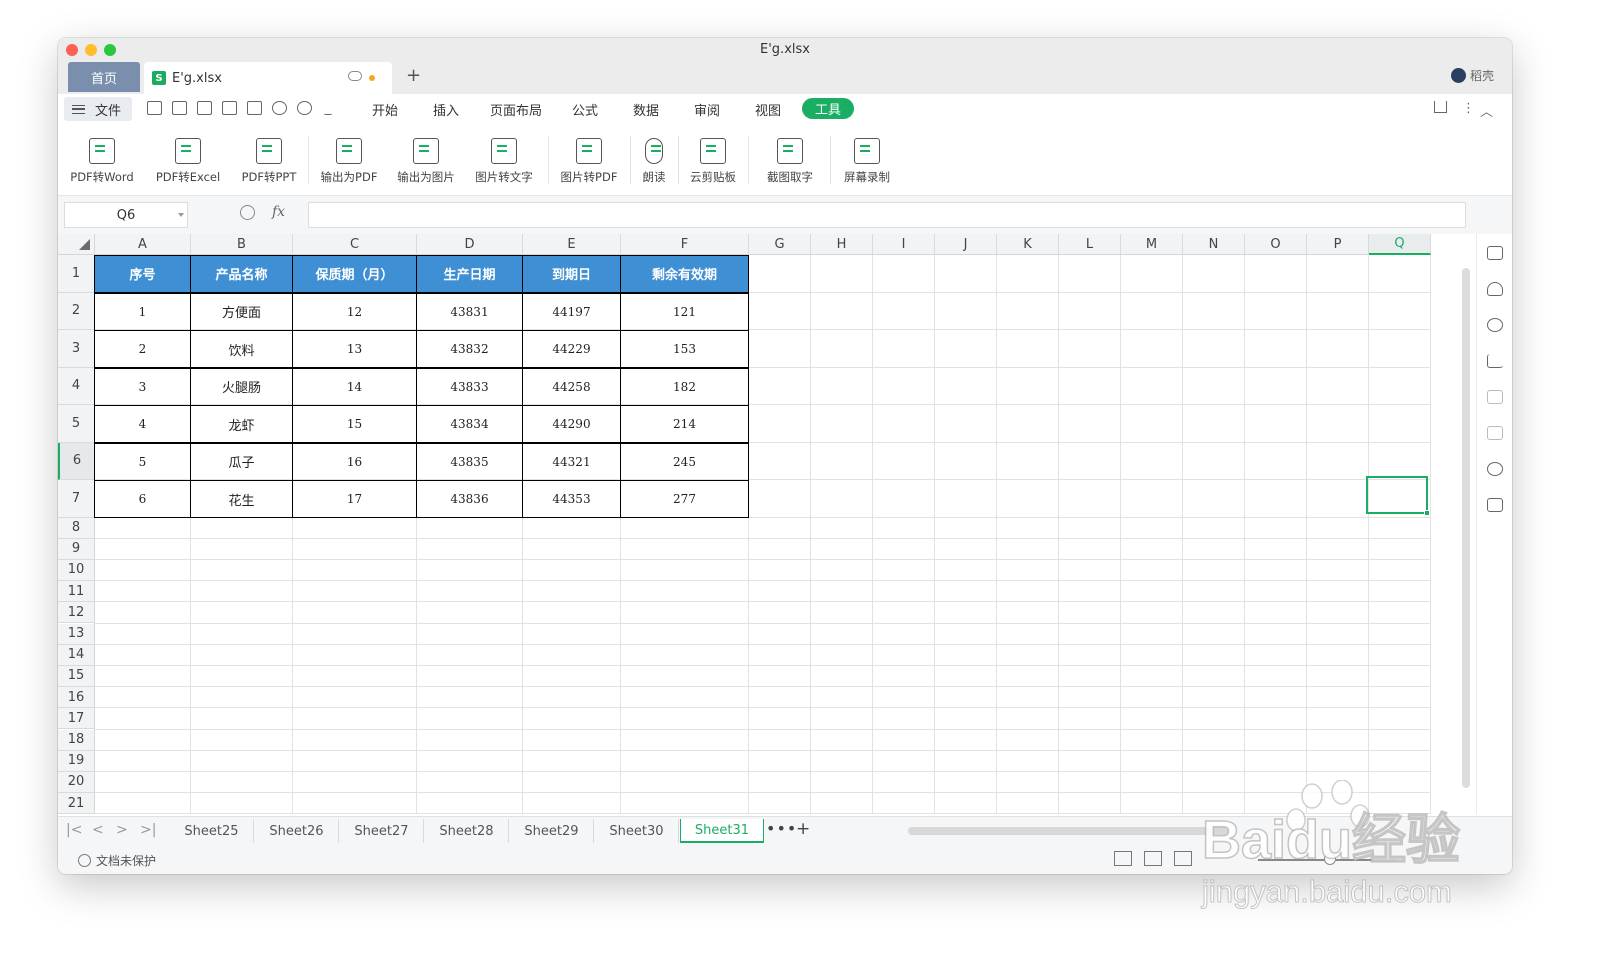 This screenshot has height=967, width=1599. Describe the element at coordinates (382, 831) in the screenshot. I see `sheet-tab: Sheet27` at that location.